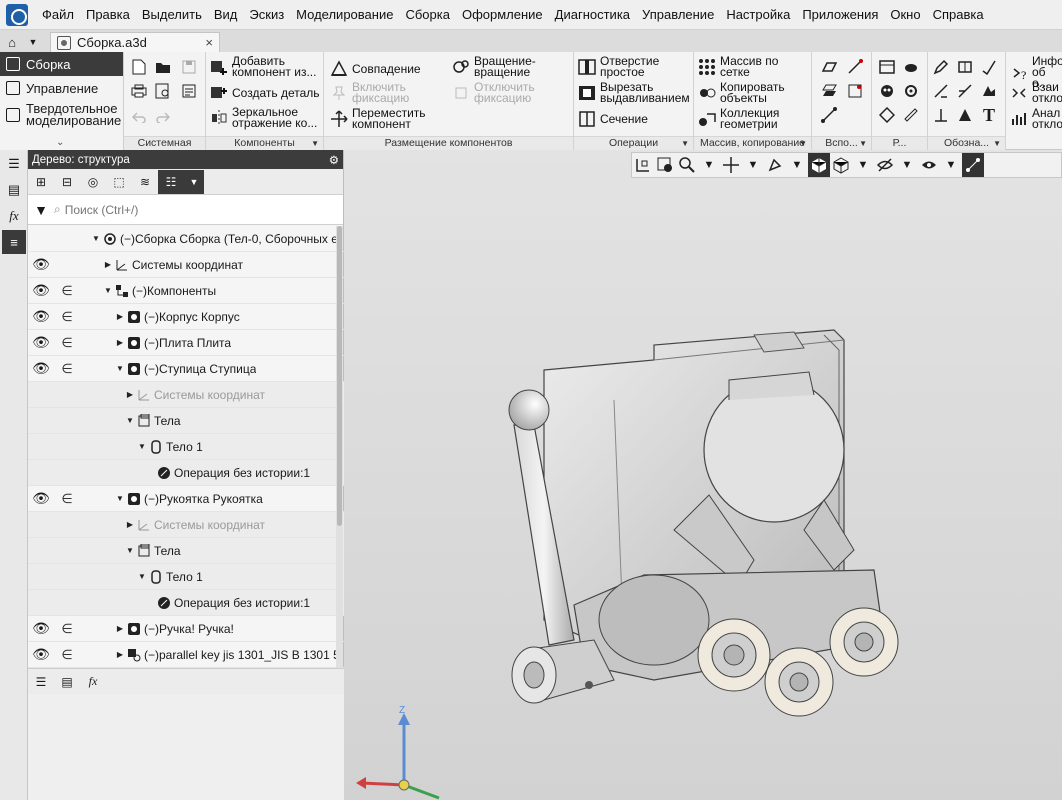 The height and width of the screenshot is (800, 1062). Describe the element at coordinates (186, 291) in the screenshot. I see `tree-row-components: 👁 ∈ ▼ (−)Компоненты` at that location.